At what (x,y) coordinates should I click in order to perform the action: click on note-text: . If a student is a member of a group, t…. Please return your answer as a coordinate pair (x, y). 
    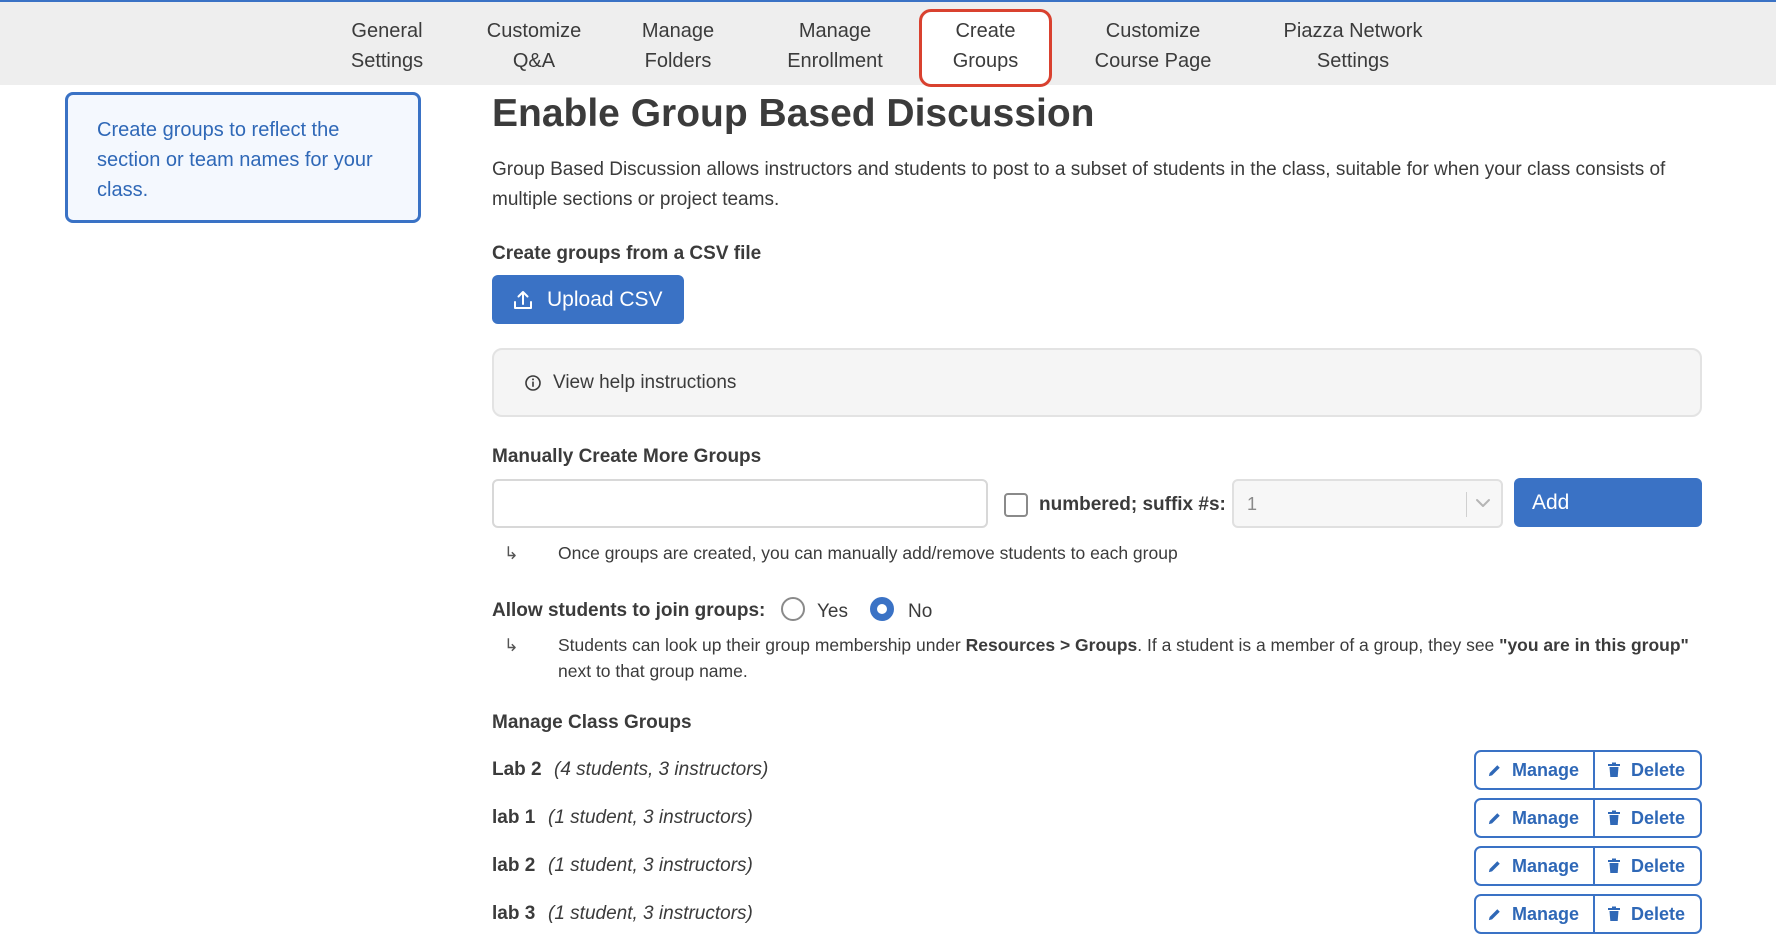
    Looking at the image, I should click on (1318, 645).